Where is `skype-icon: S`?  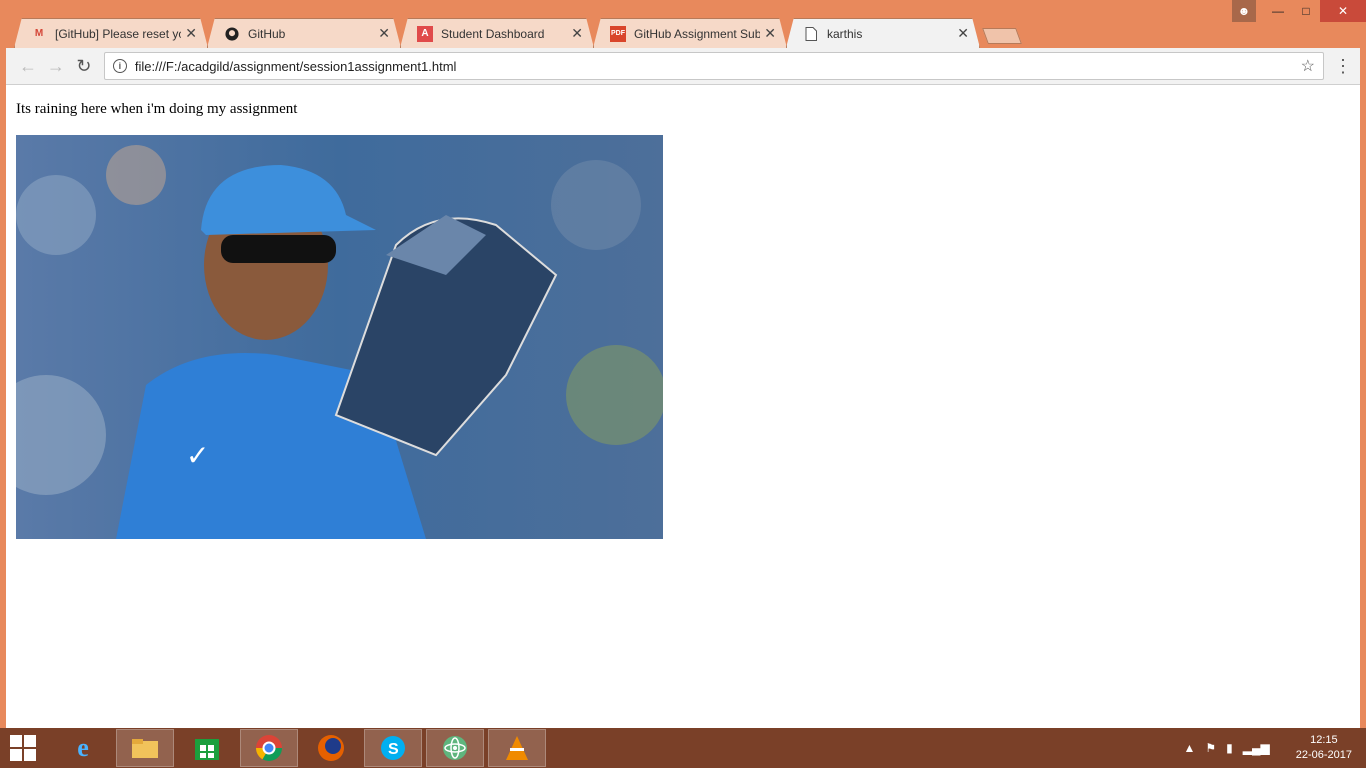 skype-icon: S is located at coordinates (393, 748).